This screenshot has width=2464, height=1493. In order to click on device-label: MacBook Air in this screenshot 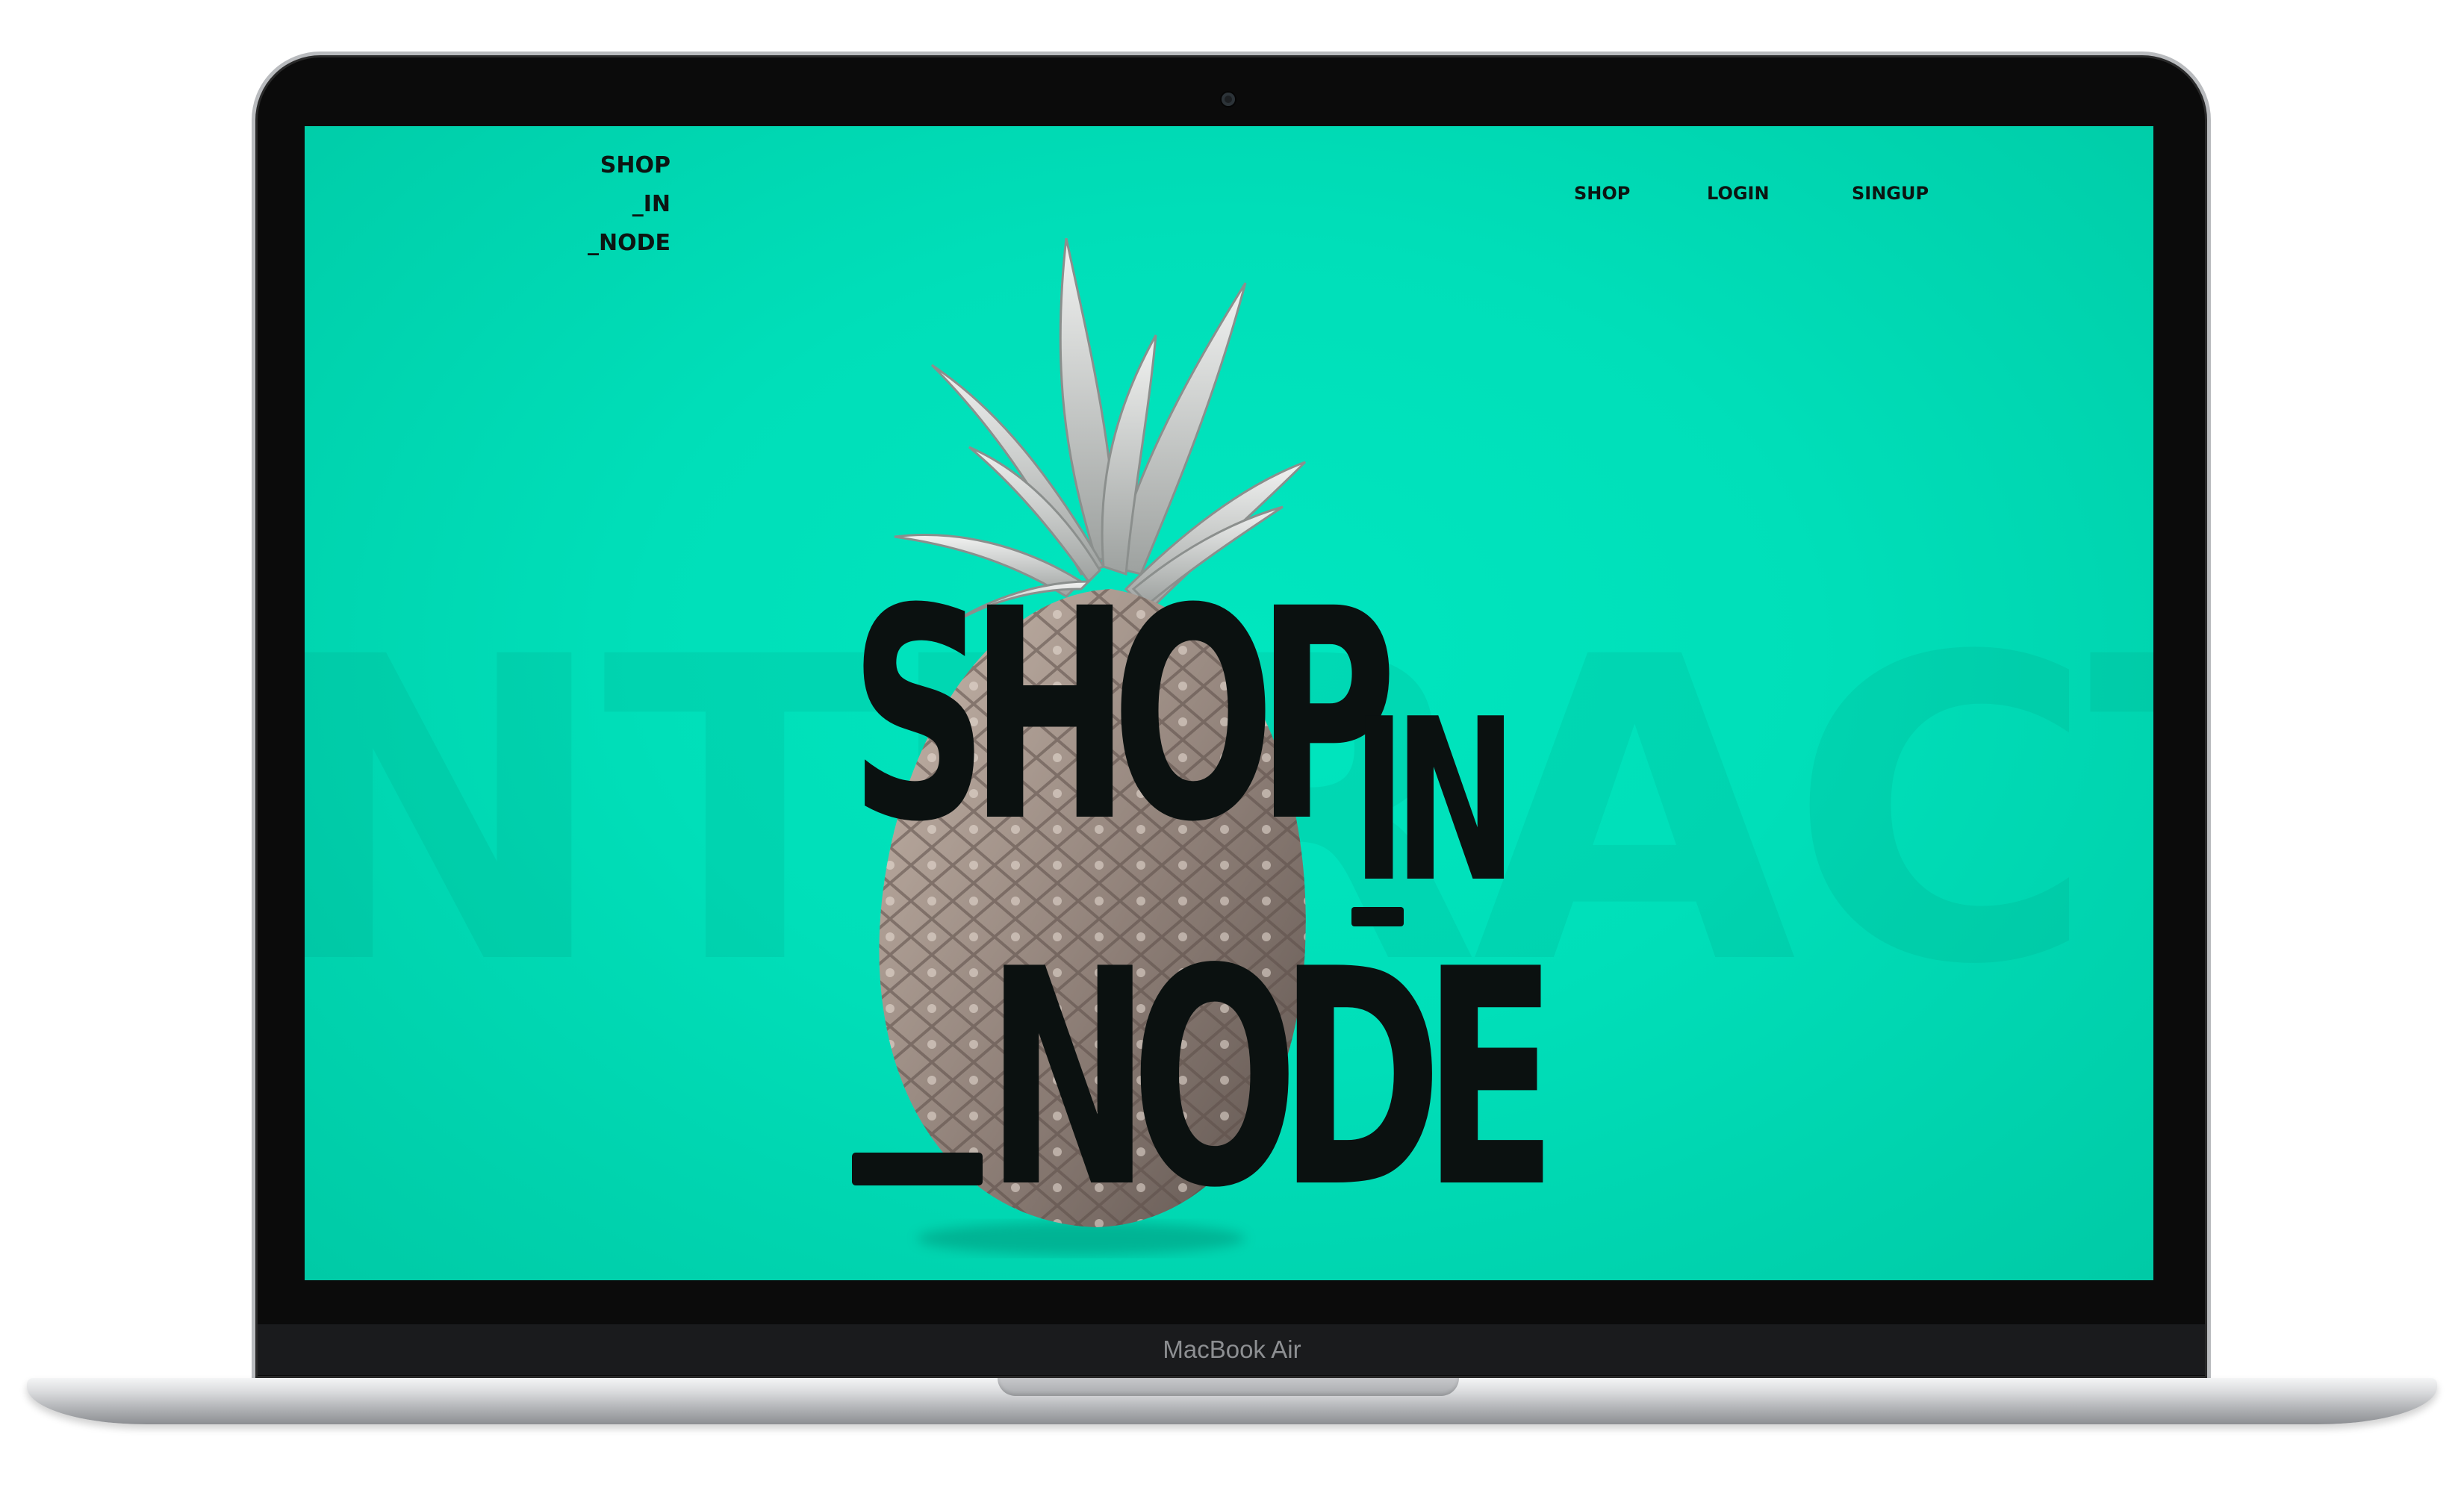, I will do `click(1232, 1349)`.